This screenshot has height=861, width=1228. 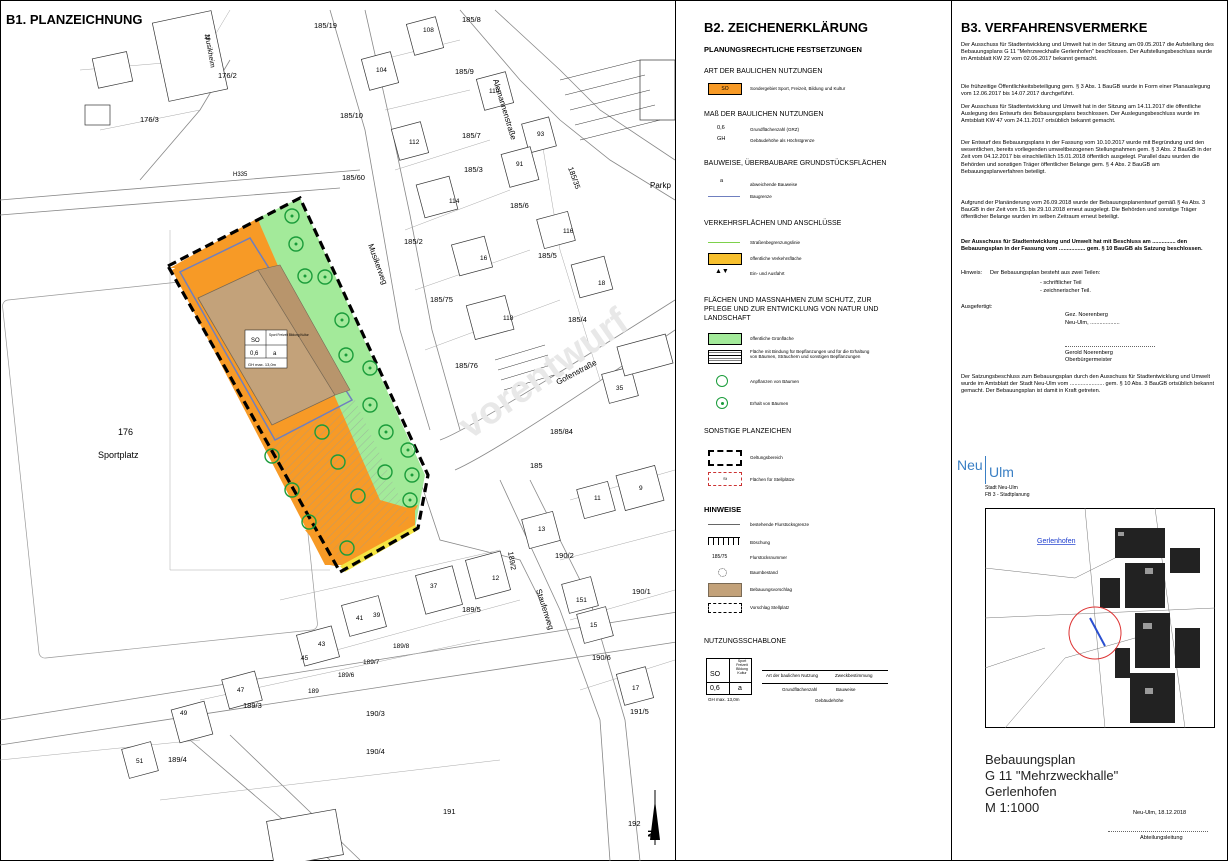 I want to click on legend-geltungsbereich-swatch, so click(x=725, y=458).